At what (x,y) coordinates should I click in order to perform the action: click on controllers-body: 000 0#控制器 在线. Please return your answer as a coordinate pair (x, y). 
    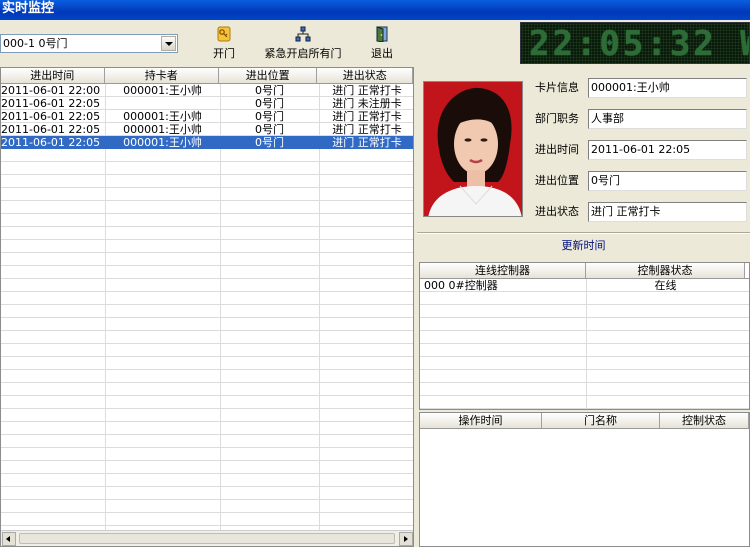
    Looking at the image, I should click on (584, 344).